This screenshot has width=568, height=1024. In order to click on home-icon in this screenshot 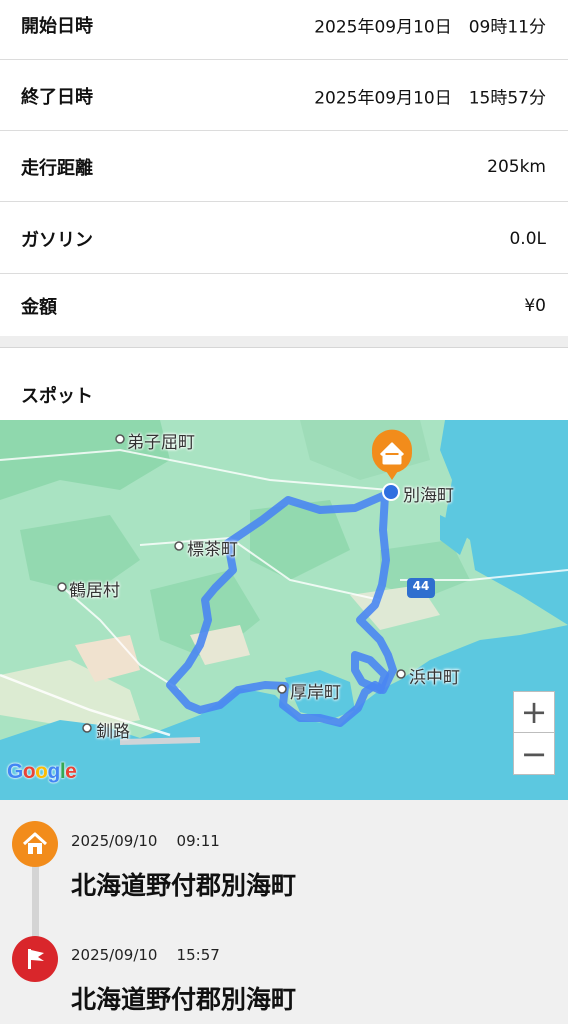, I will do `click(35, 844)`.